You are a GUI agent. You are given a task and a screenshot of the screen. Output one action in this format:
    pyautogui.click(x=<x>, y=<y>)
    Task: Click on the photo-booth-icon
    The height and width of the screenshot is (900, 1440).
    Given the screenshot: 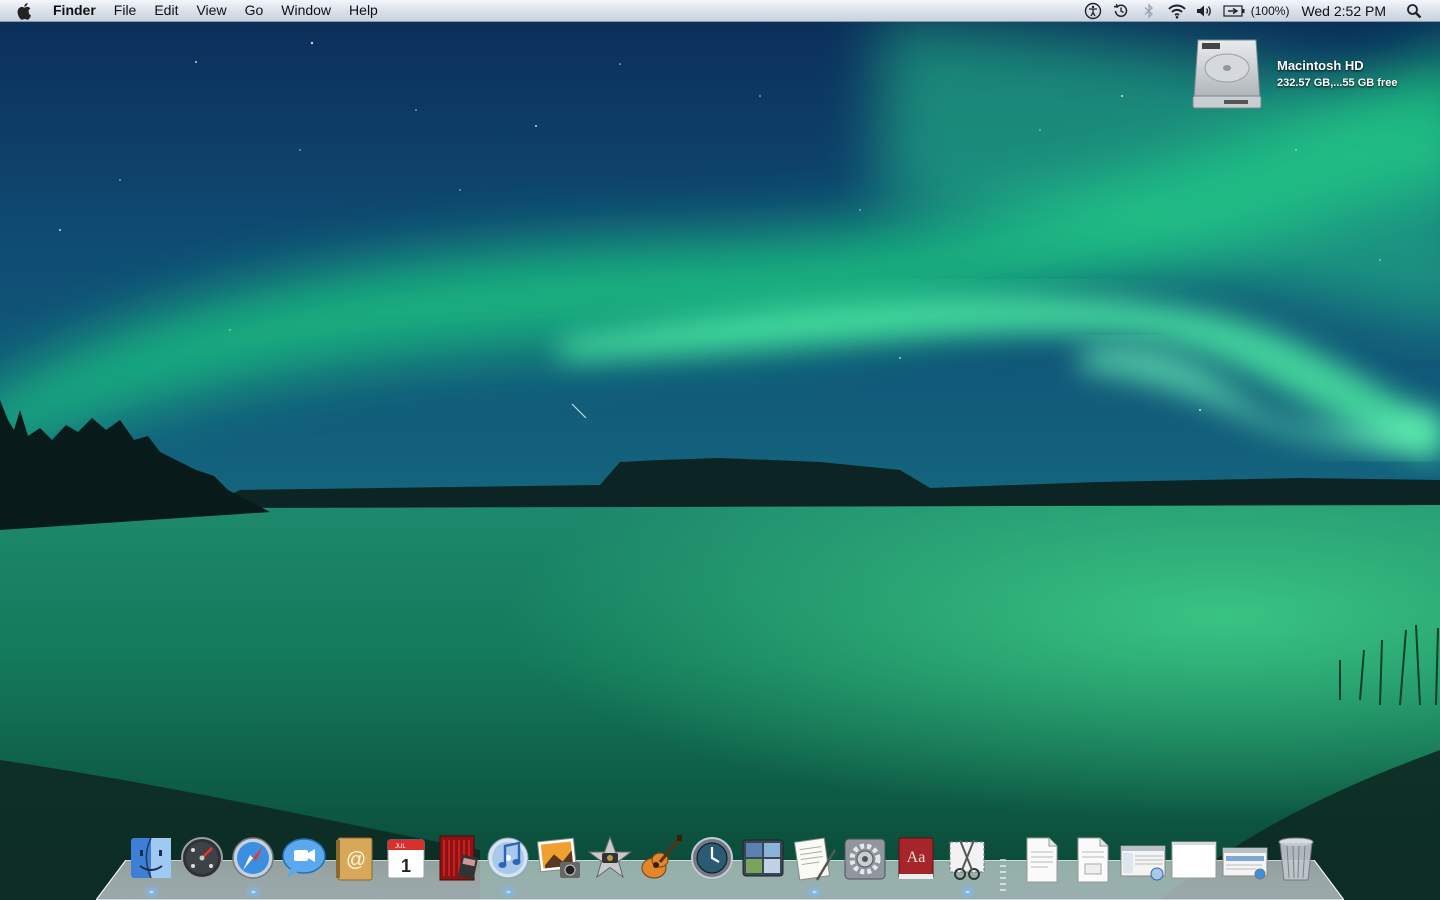 What is the action you would take?
    pyautogui.click(x=459, y=858)
    